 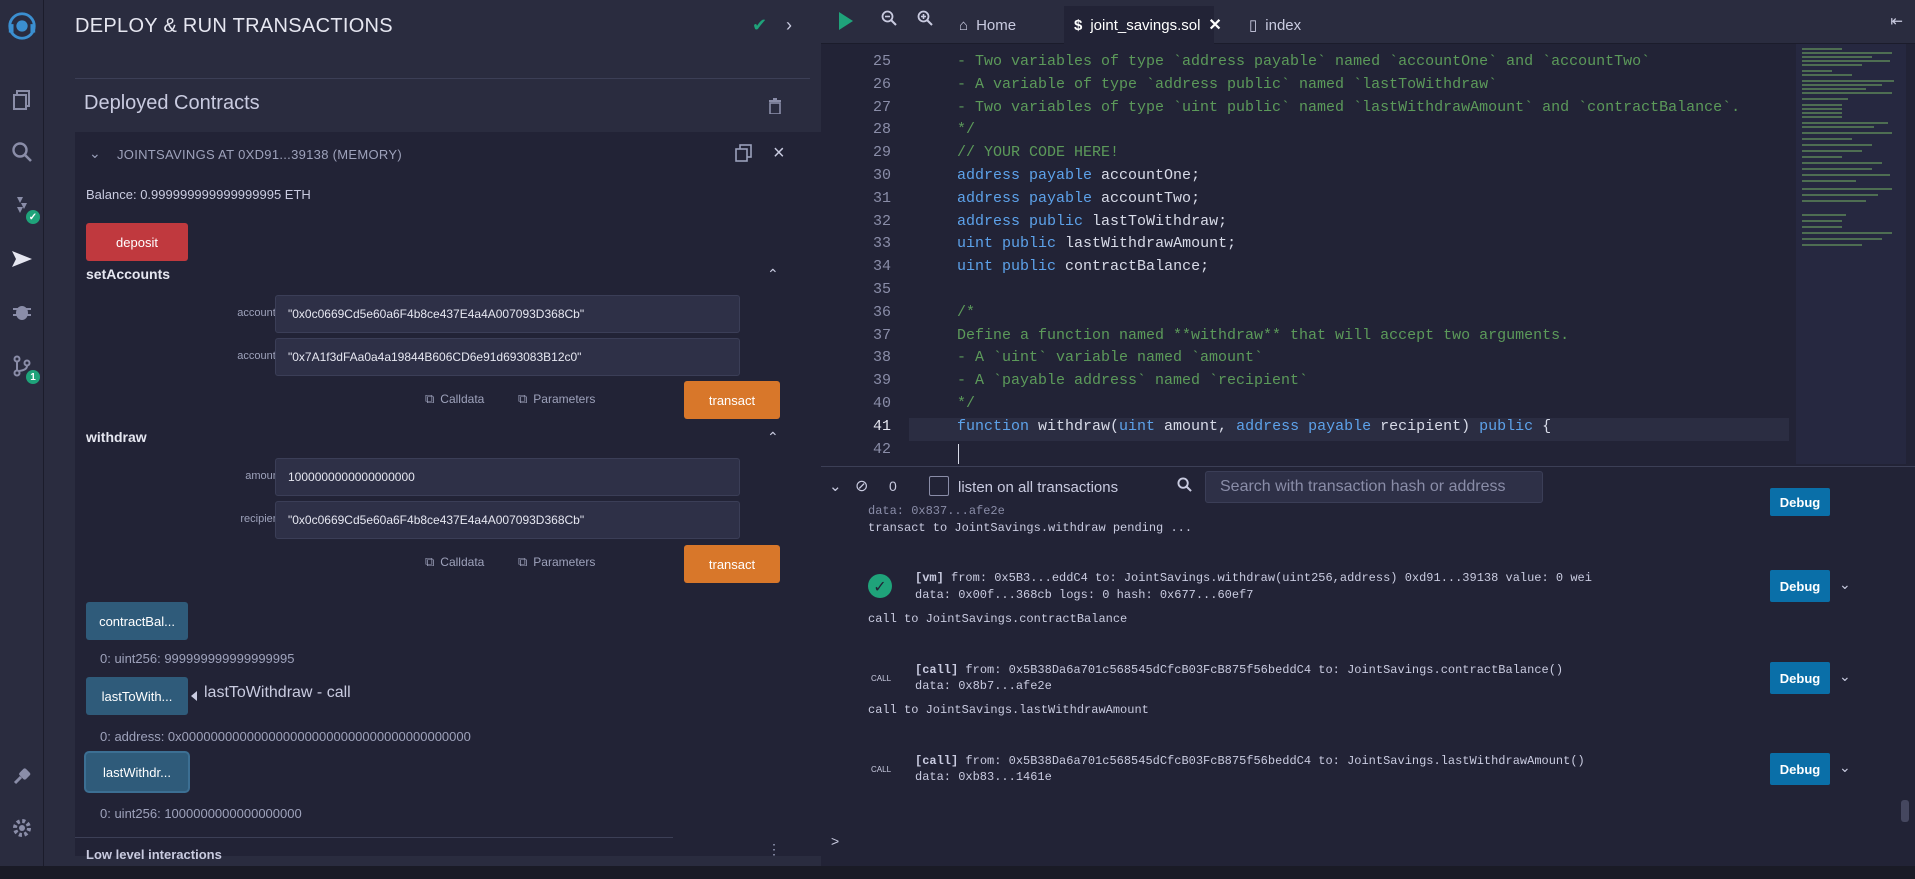 What do you see at coordinates (881, 198) in the screenshot?
I see `line-number: 31` at bounding box center [881, 198].